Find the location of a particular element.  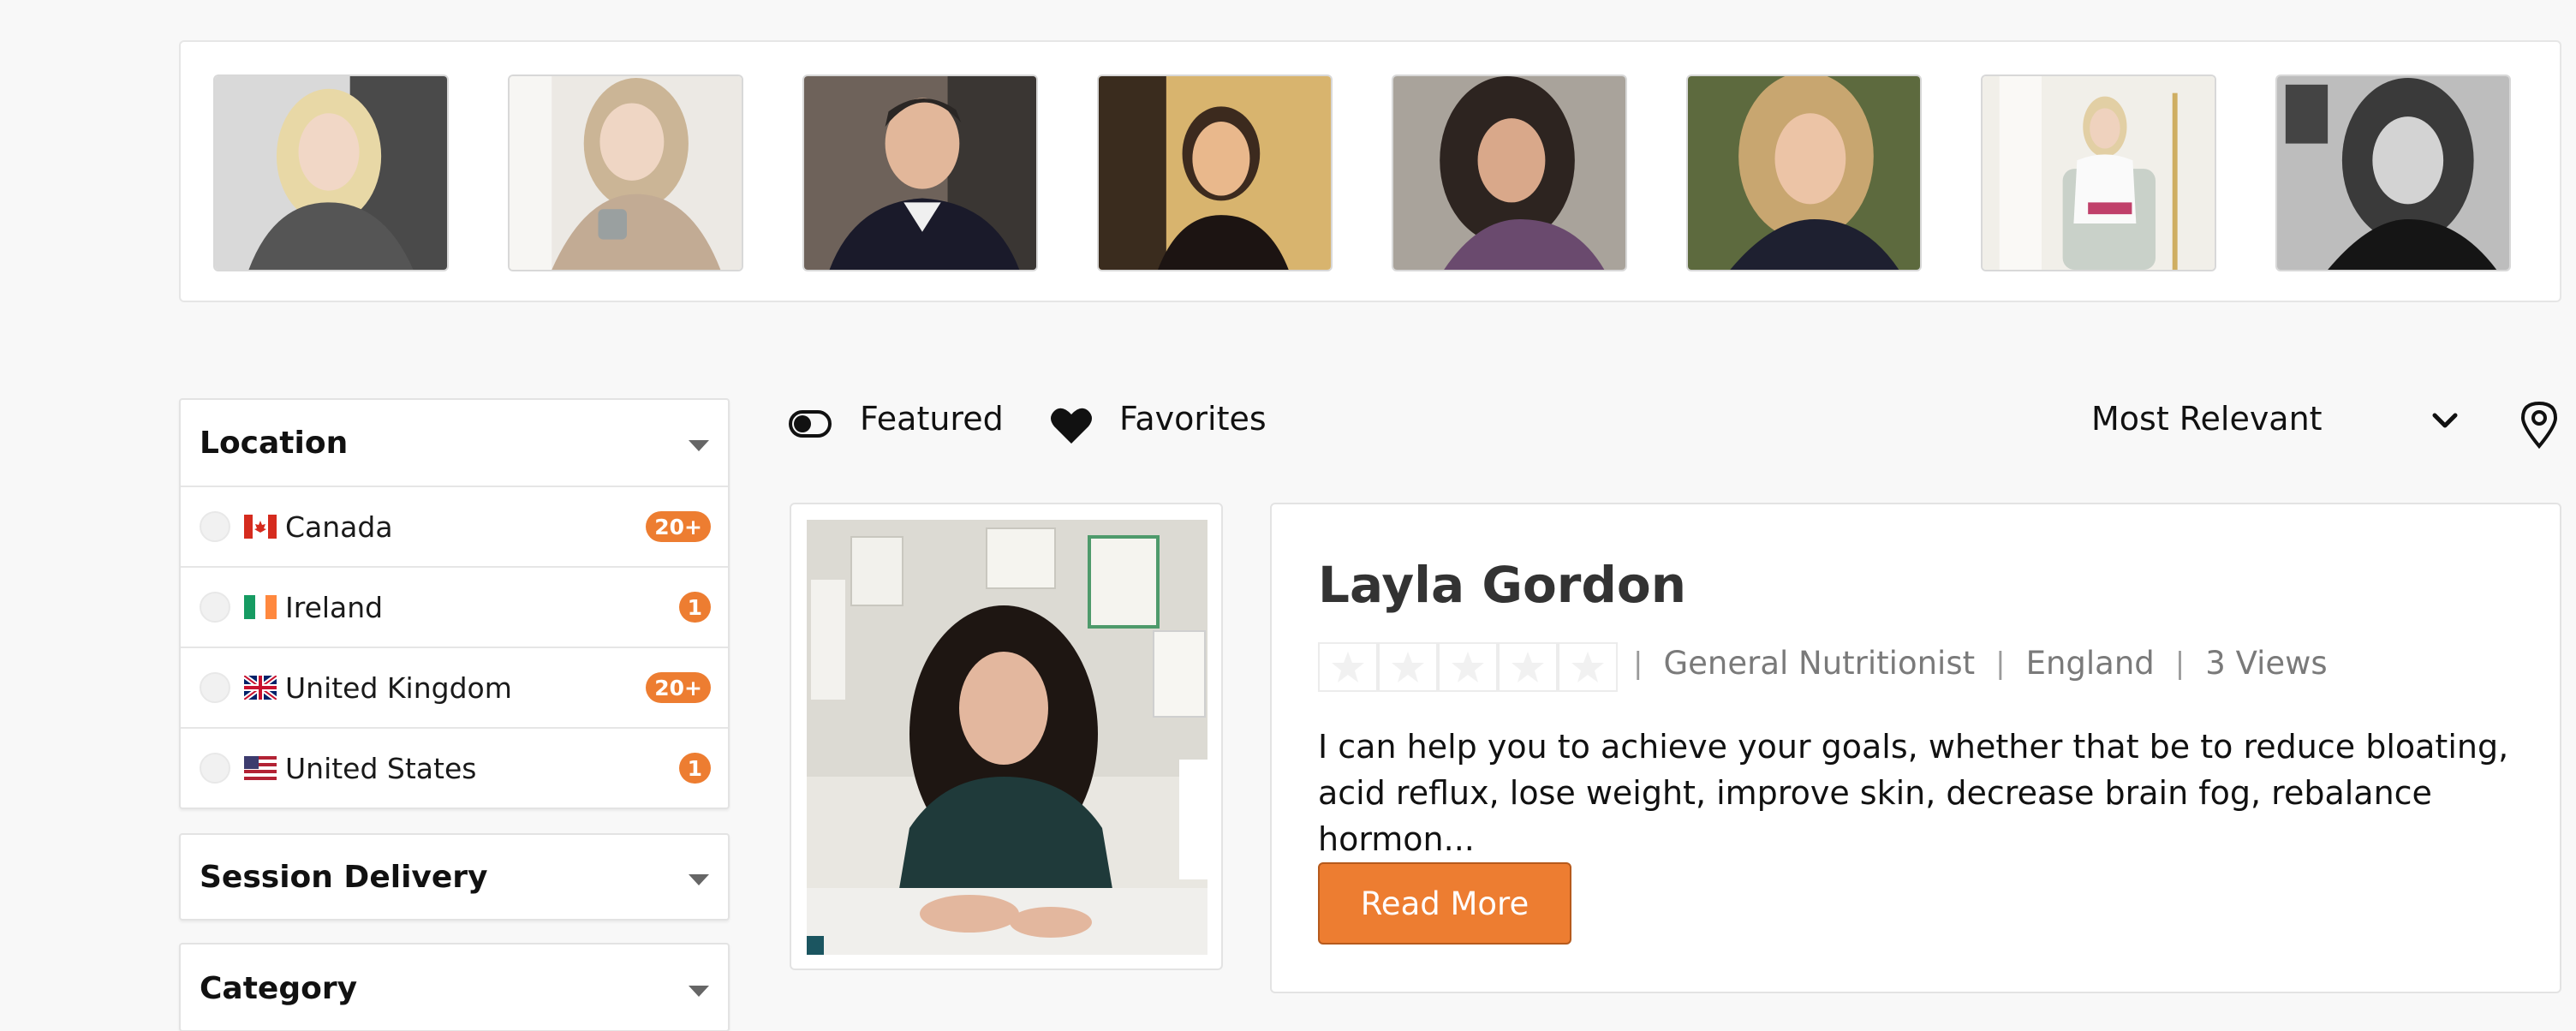

category-header: Category is located at coordinates (455, 988).